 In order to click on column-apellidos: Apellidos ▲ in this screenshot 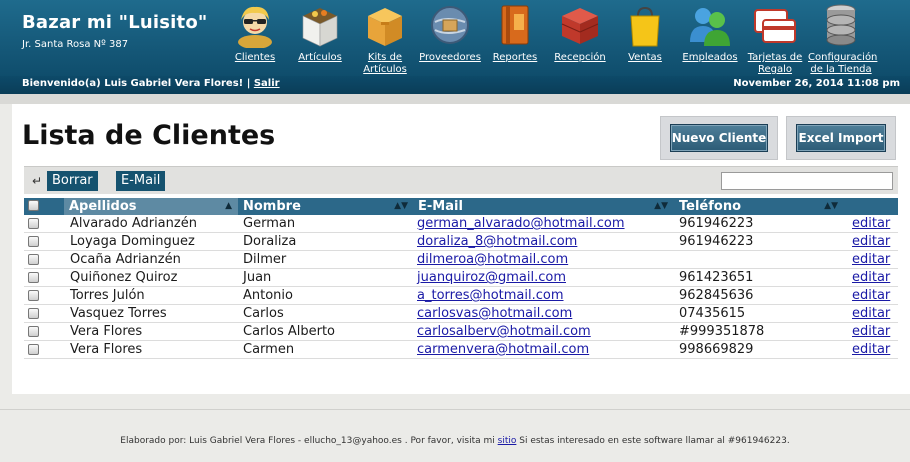, I will do `click(151, 206)`.